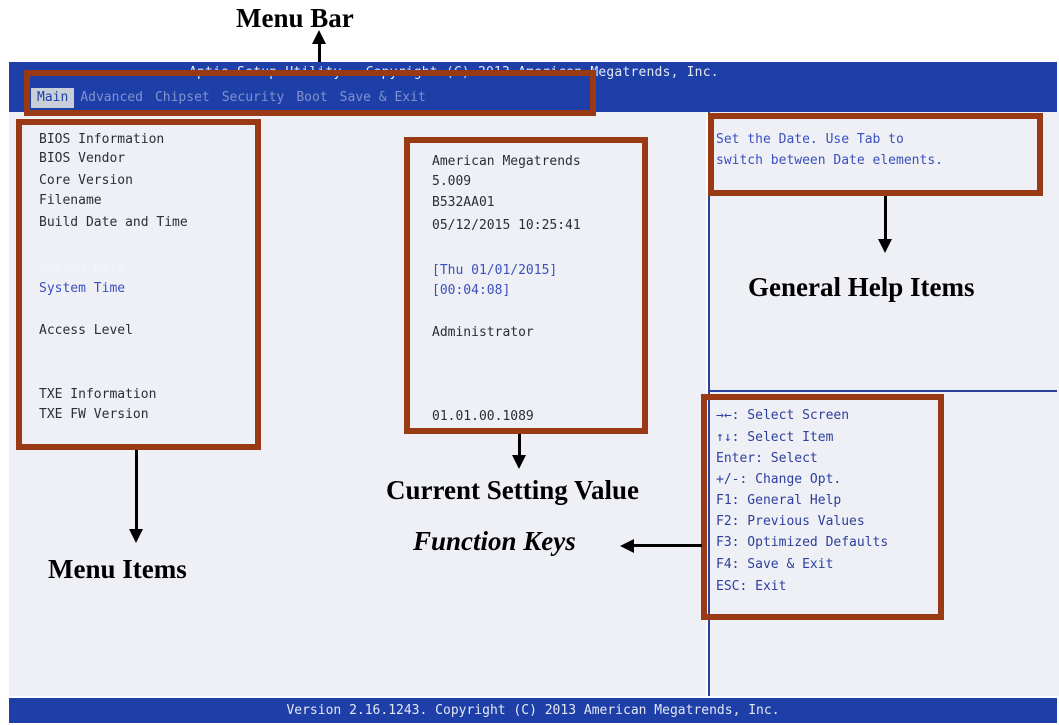 The width and height of the screenshot is (1059, 725). What do you see at coordinates (885, 246) in the screenshot?
I see `general-help-arrow-head` at bounding box center [885, 246].